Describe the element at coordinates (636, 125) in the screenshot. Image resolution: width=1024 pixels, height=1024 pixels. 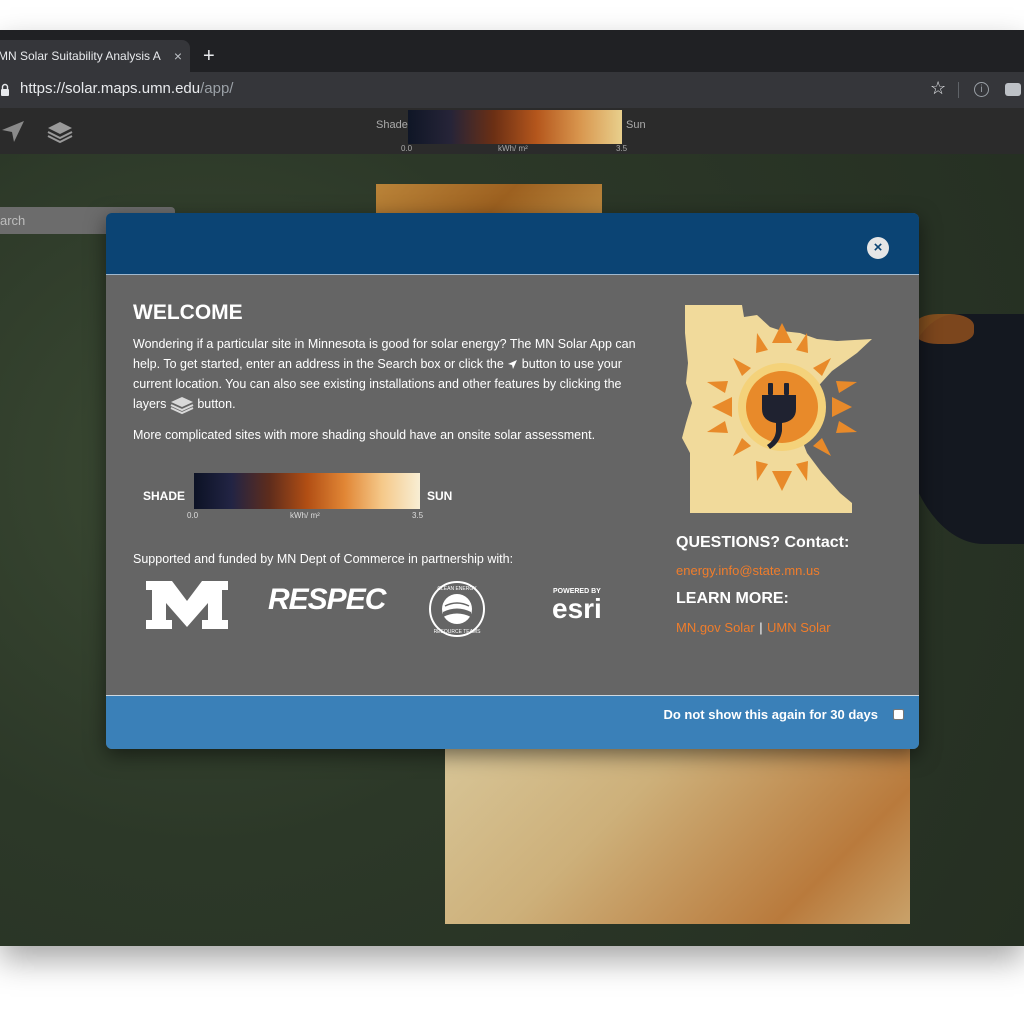
I see `legend-sun-label: Sun` at that location.